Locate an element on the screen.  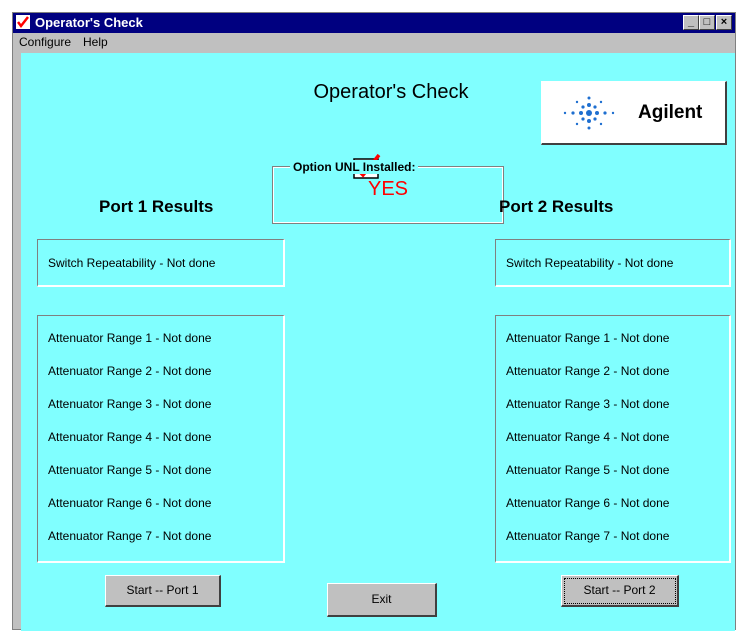
close-button: × is located at coordinates (724, 22).